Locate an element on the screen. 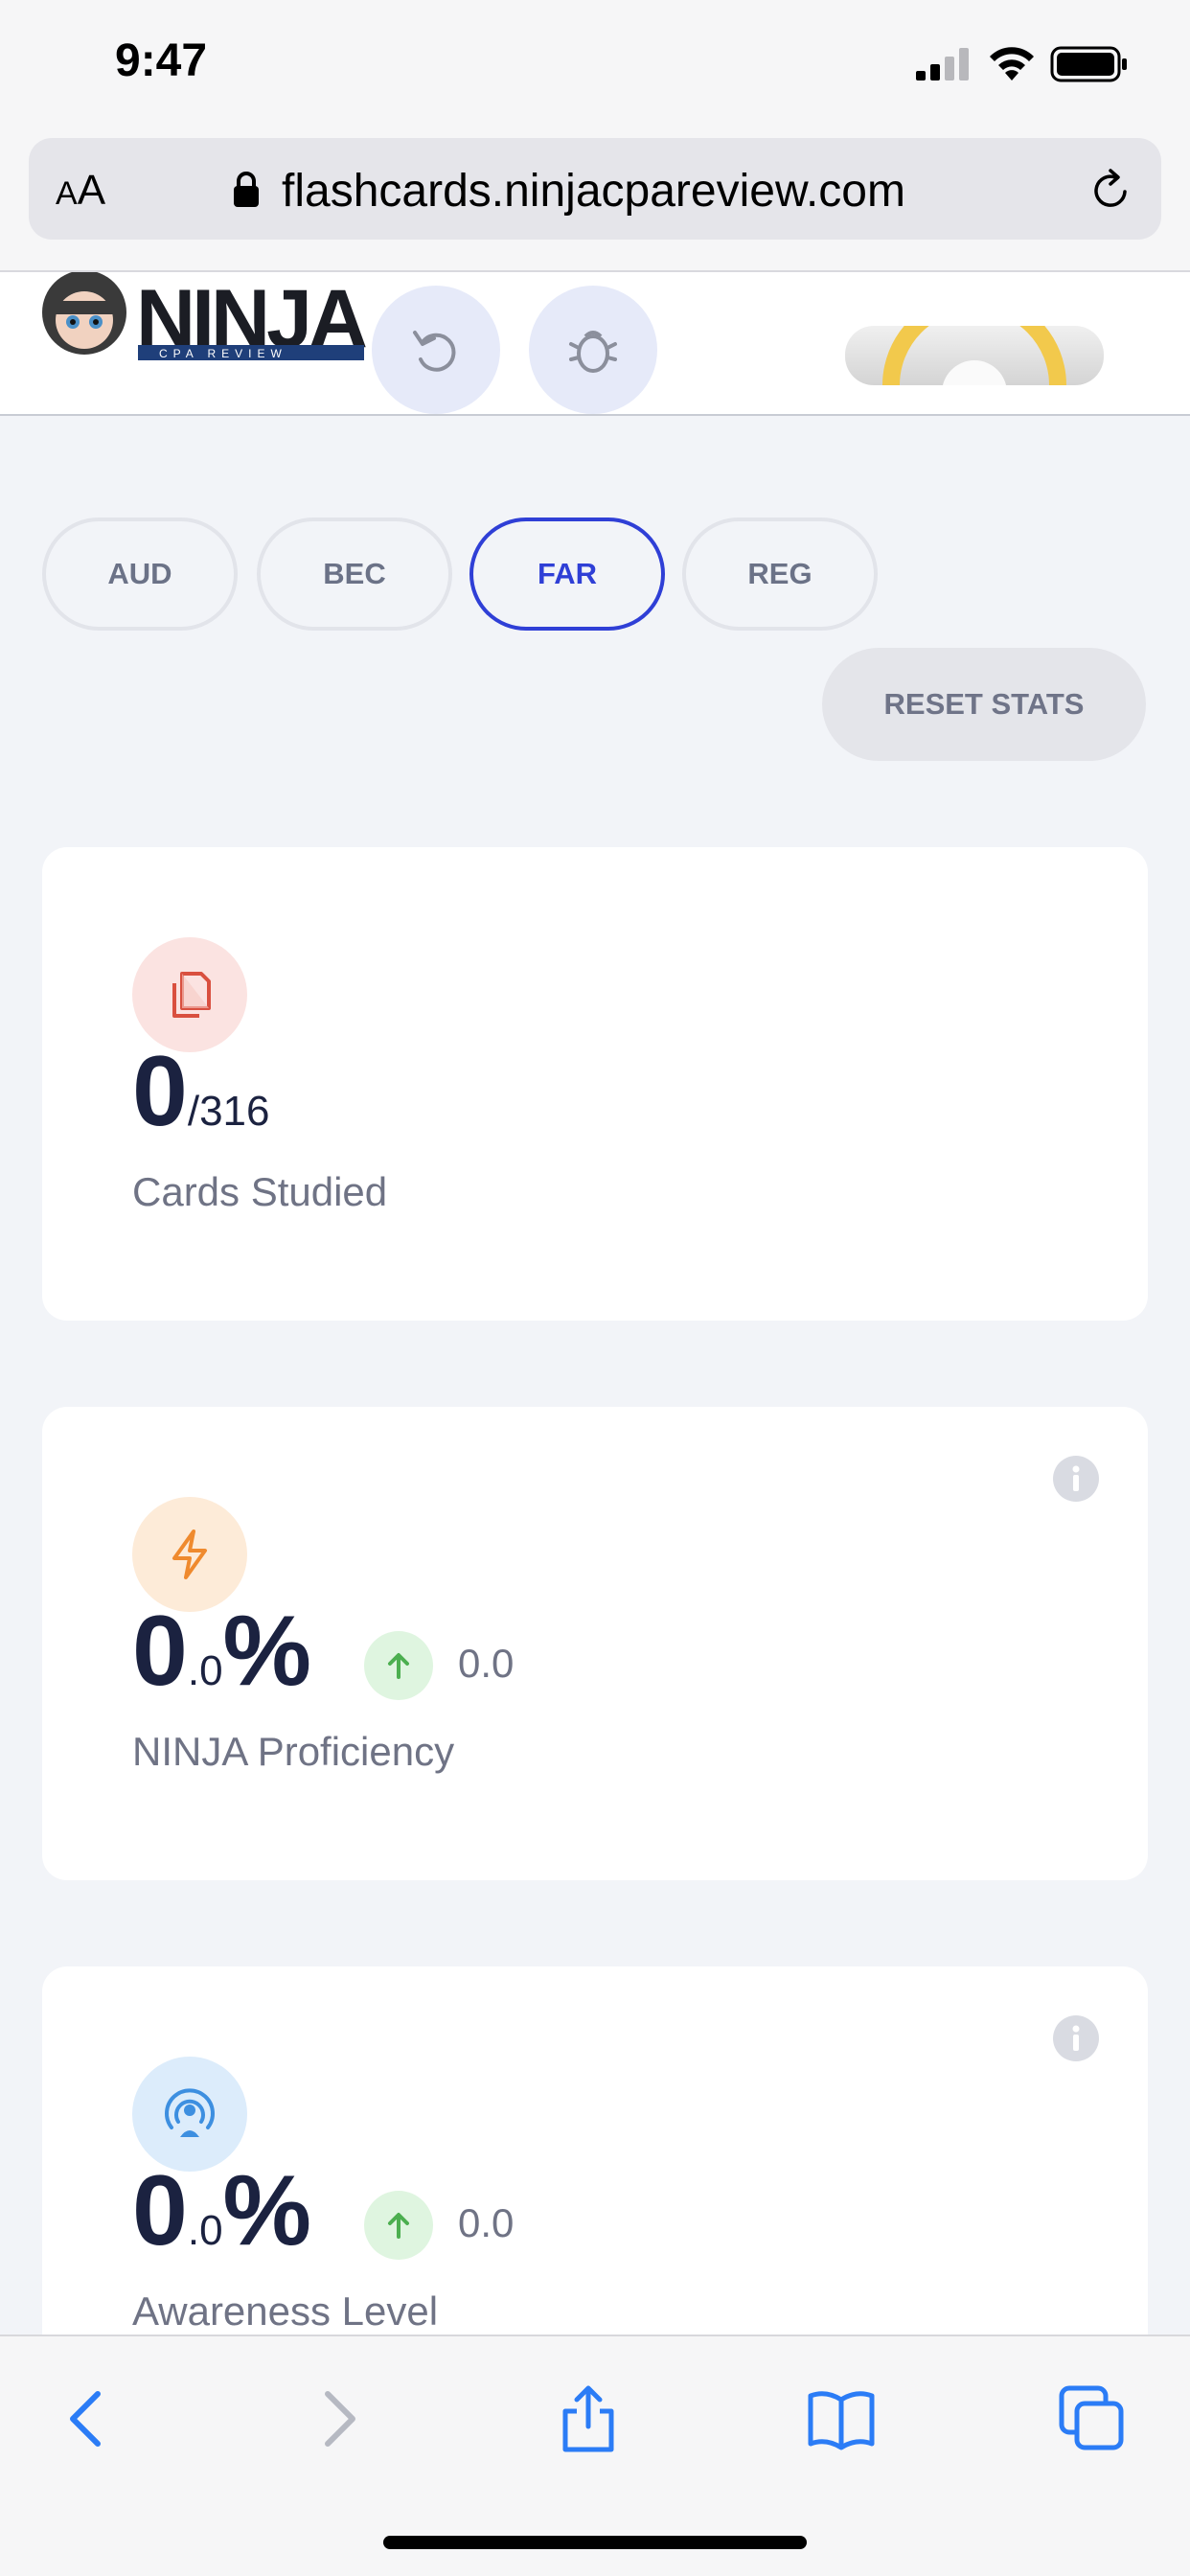 The width and height of the screenshot is (1190, 2576). reload-icon is located at coordinates (1110, 191).